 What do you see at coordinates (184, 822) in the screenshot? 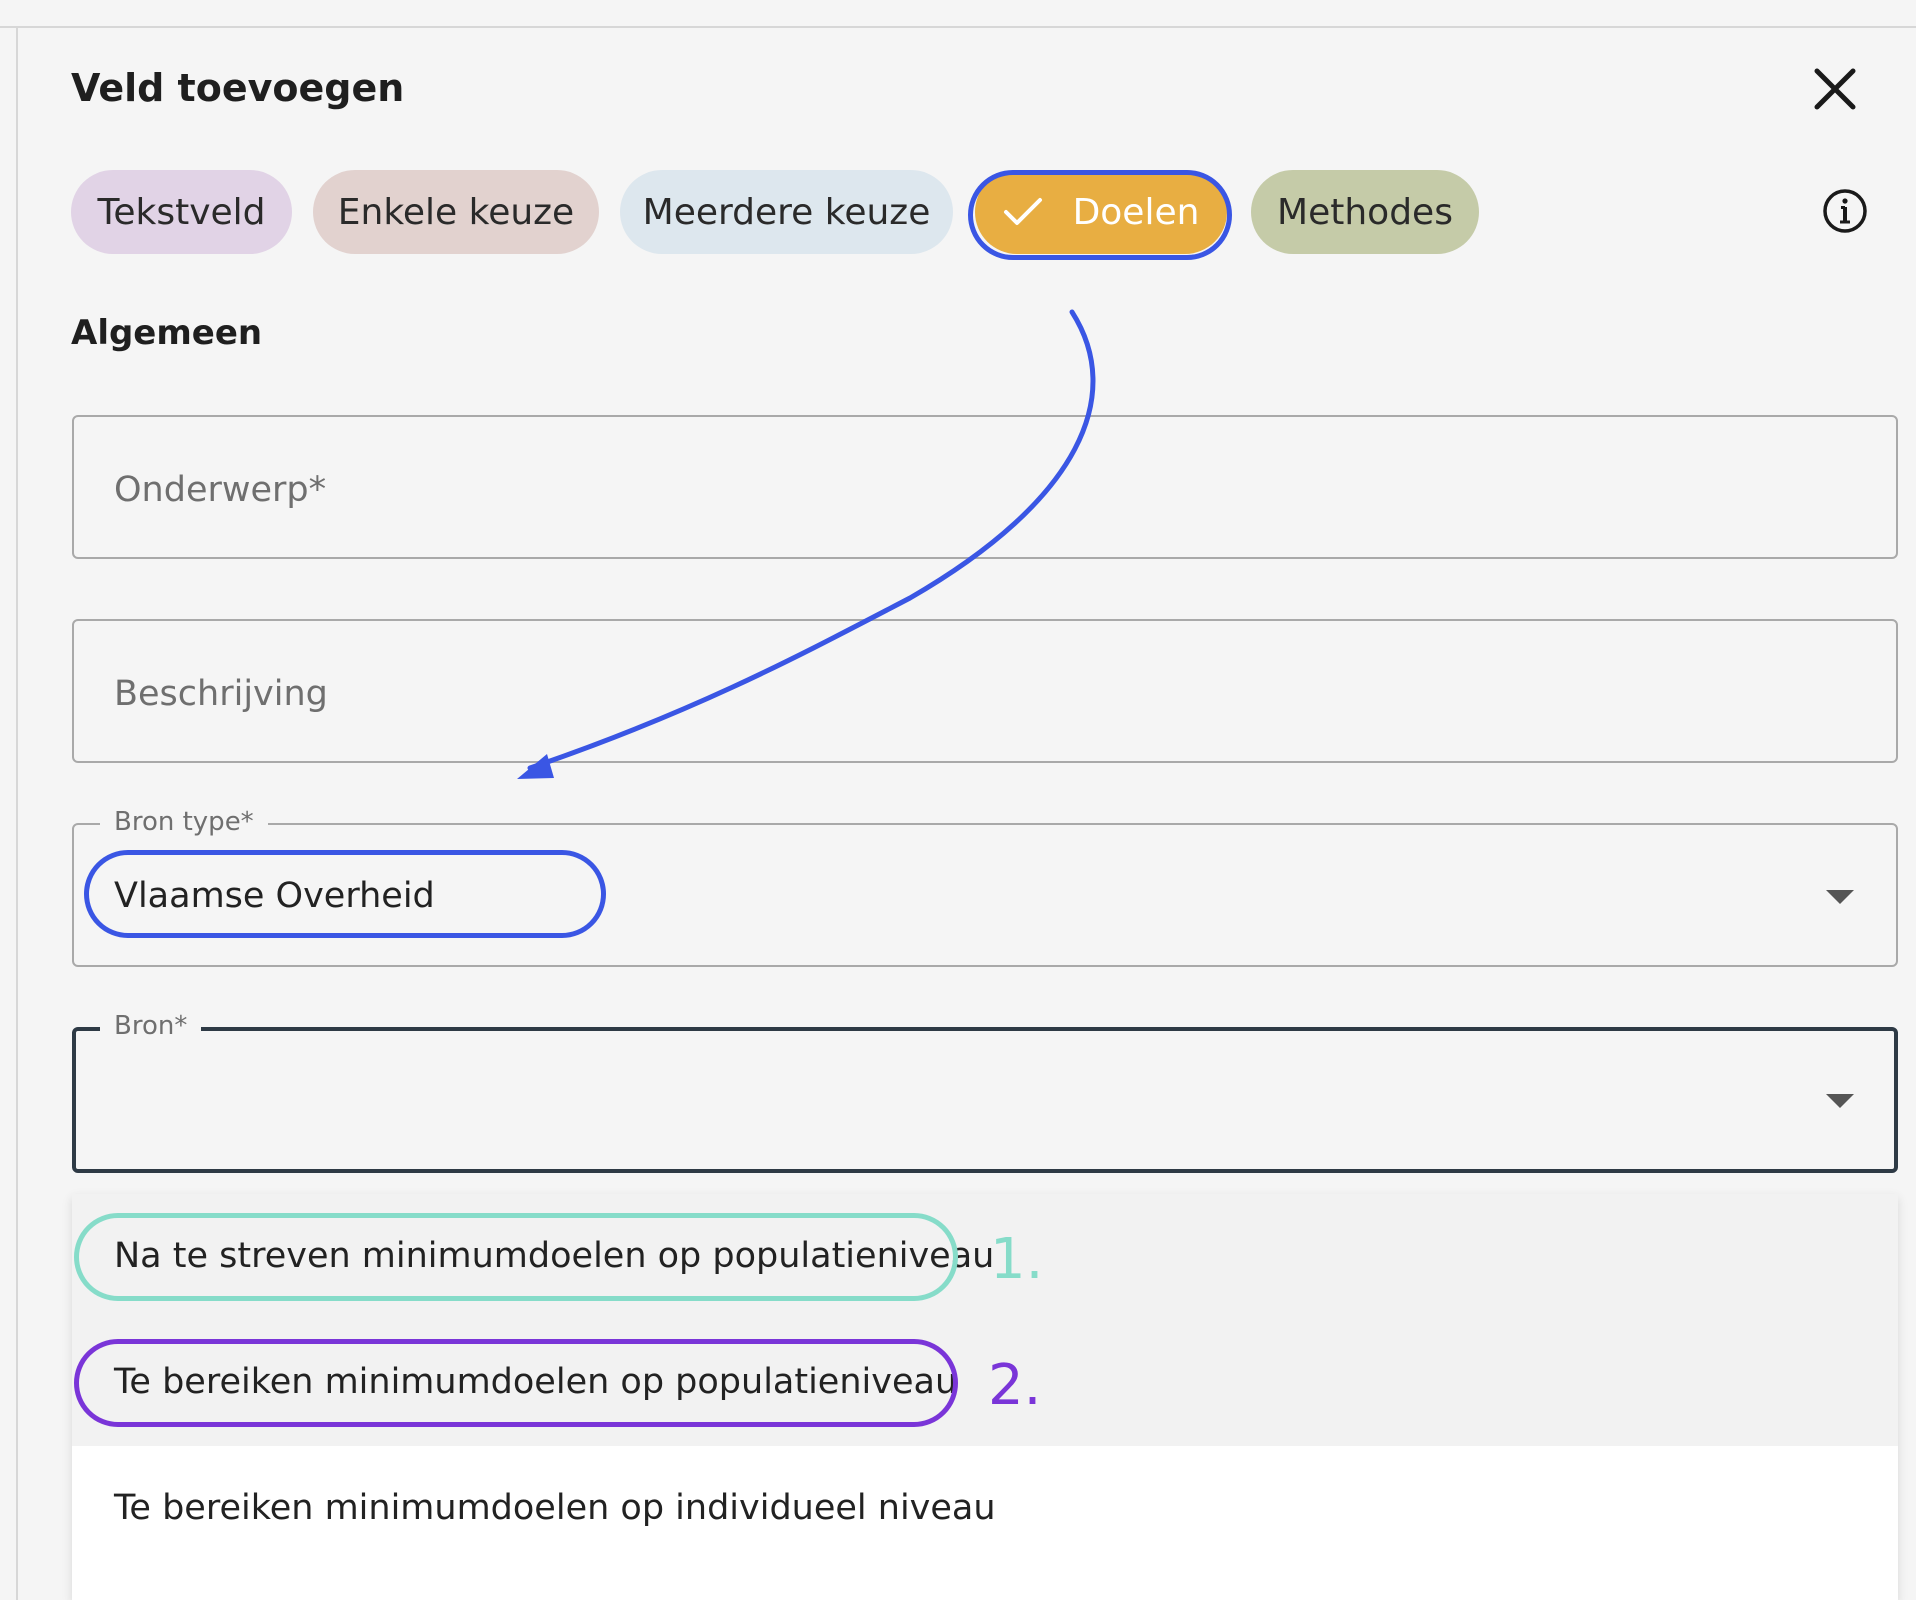
I see `bron-type-label: Bron type*` at bounding box center [184, 822].